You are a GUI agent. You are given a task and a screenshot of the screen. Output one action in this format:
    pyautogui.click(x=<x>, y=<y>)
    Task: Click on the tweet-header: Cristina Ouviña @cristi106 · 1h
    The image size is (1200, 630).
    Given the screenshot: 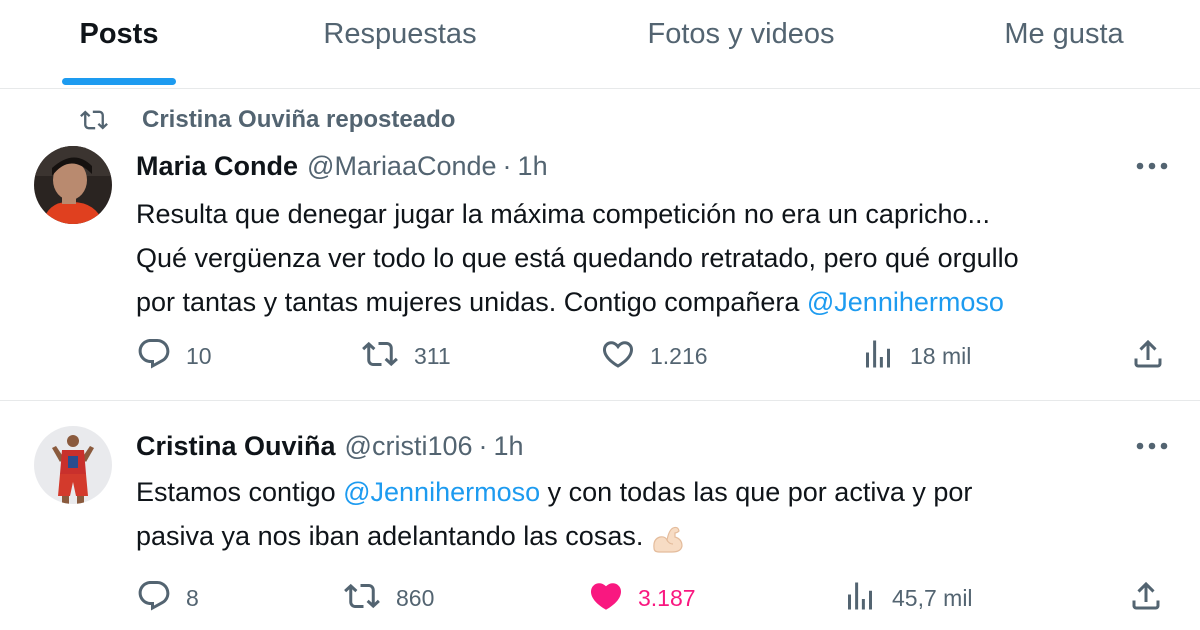 What is the action you would take?
    pyautogui.click(x=330, y=446)
    